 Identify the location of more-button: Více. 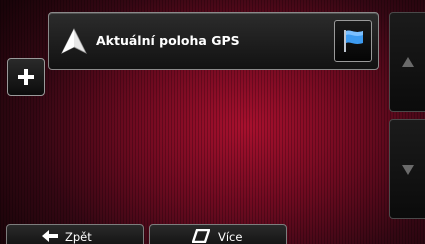
(218, 234).